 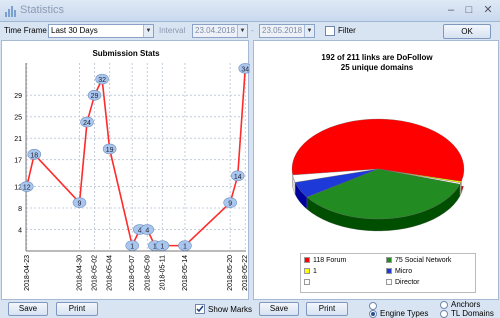 I want to click on print-chart-button: Print, so click(x=77, y=309).